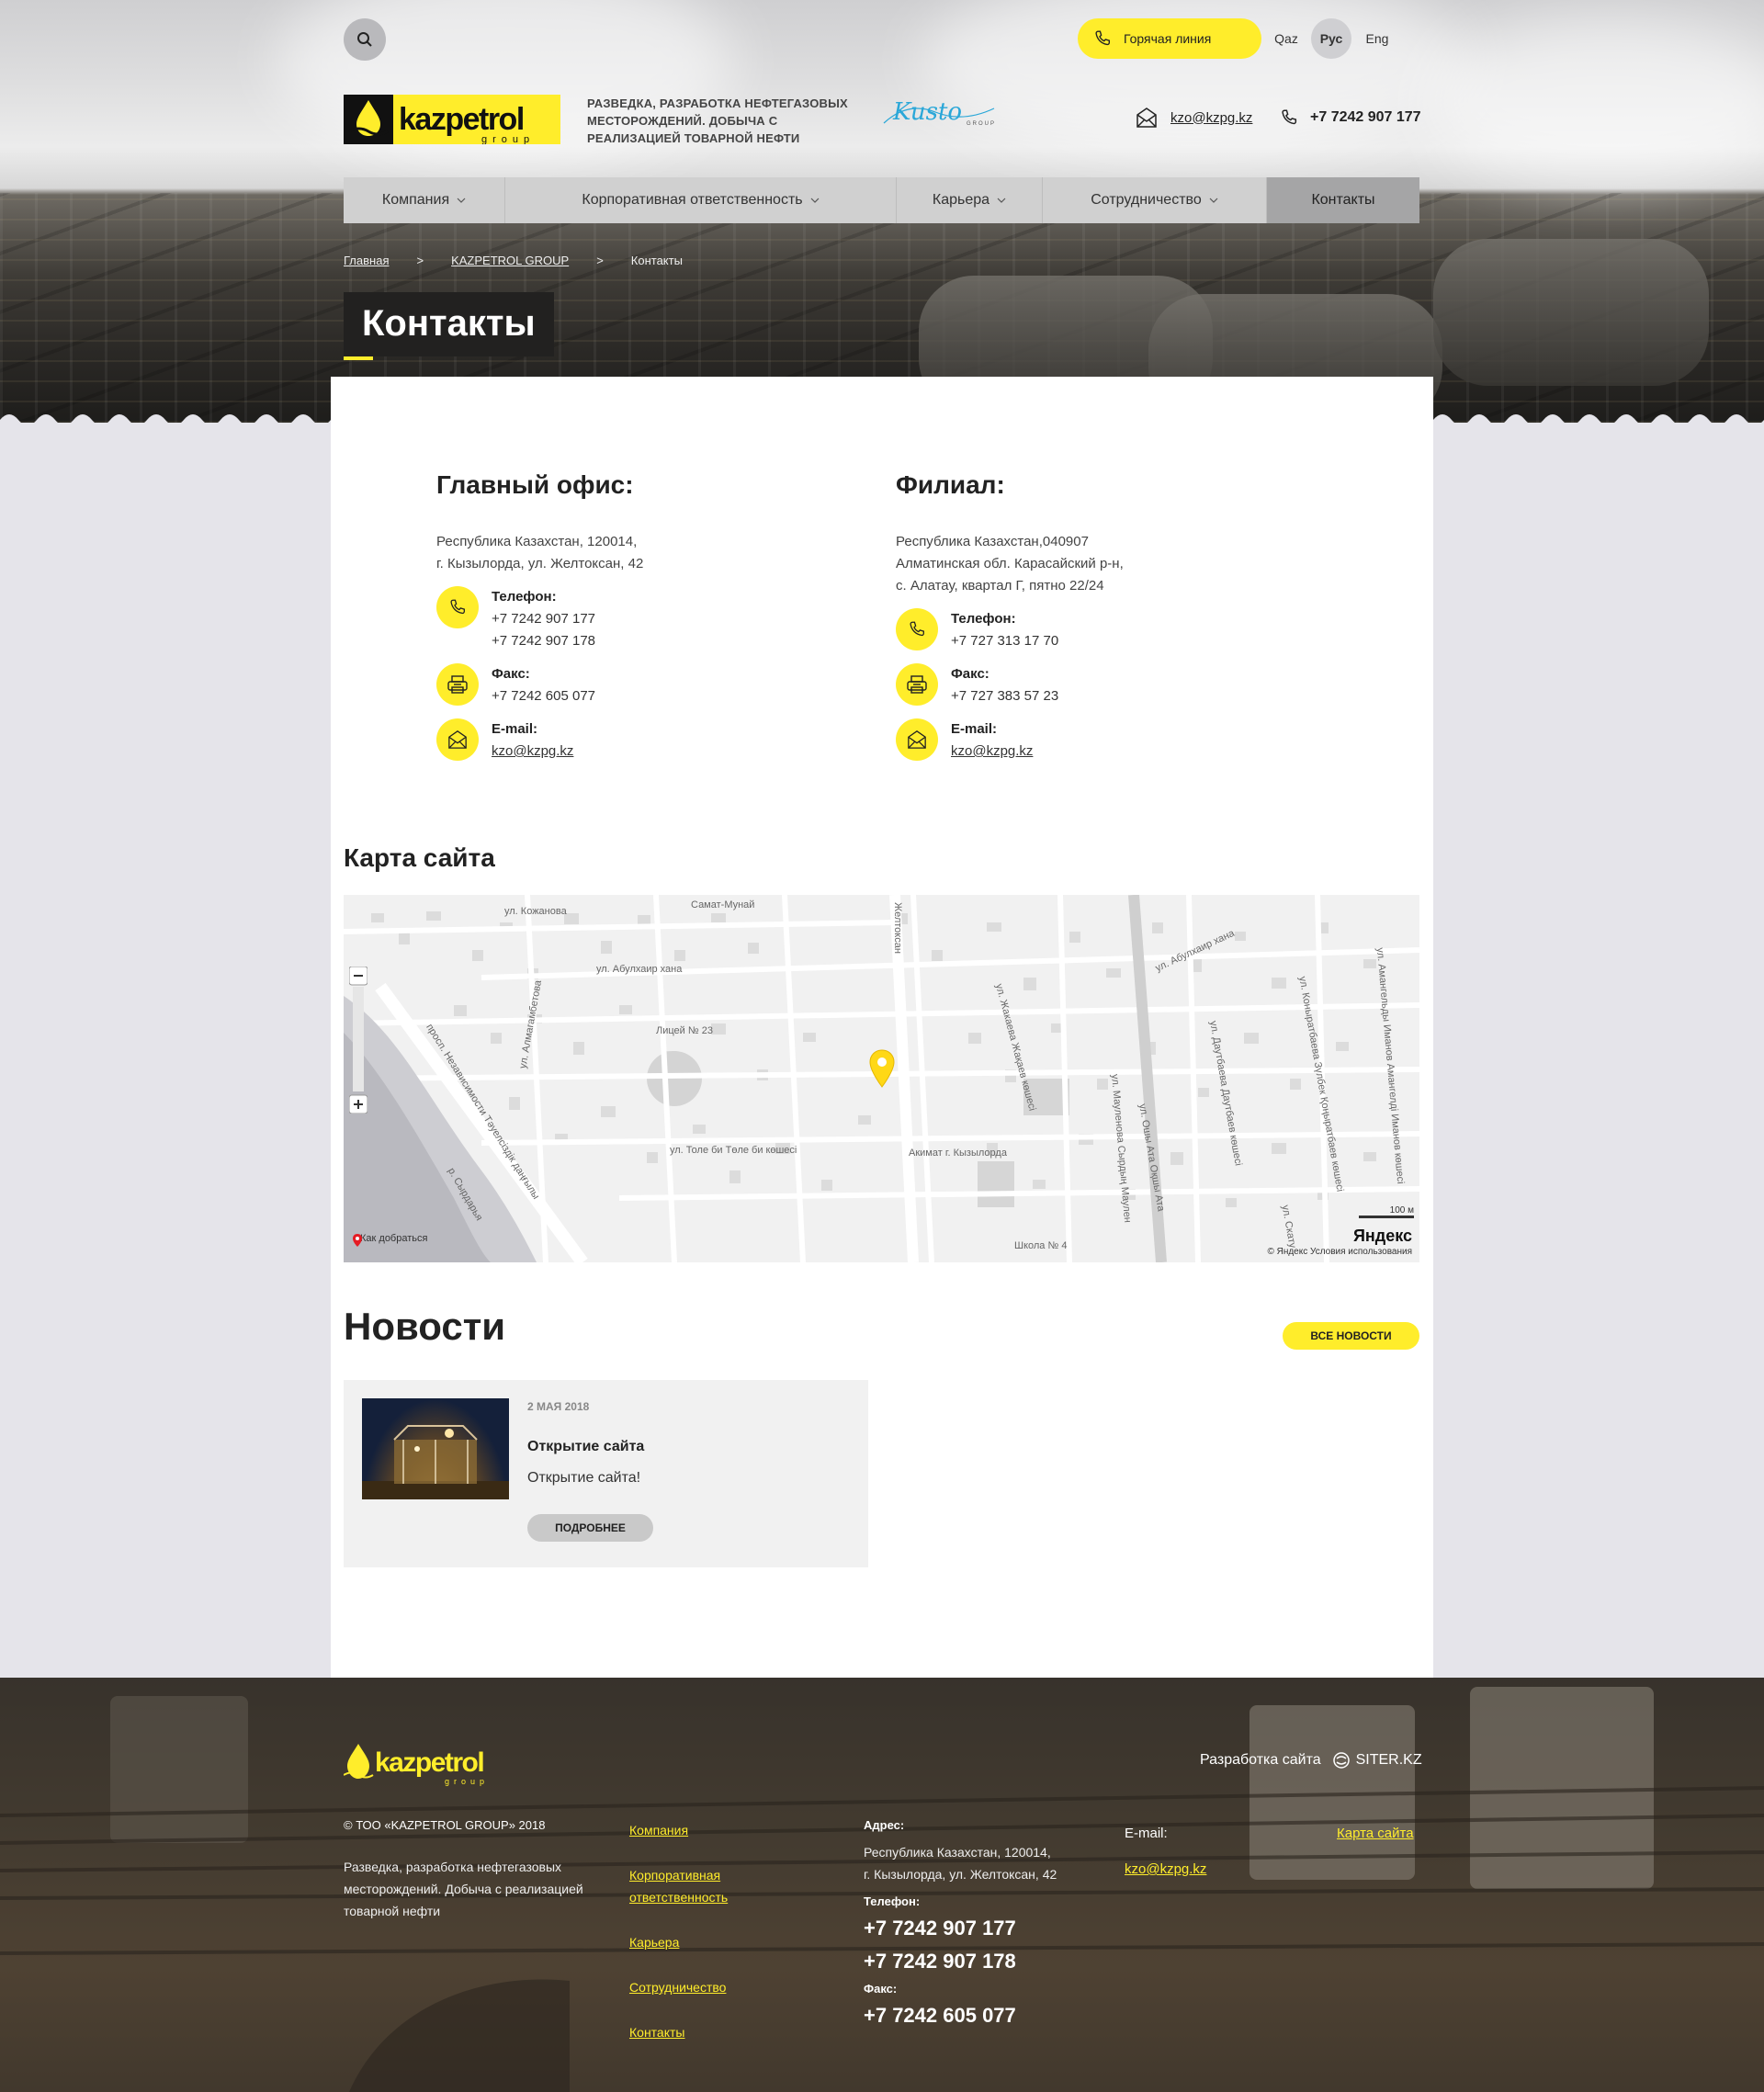  What do you see at coordinates (358, 1041) in the screenshot?
I see `map-zoom-control` at bounding box center [358, 1041].